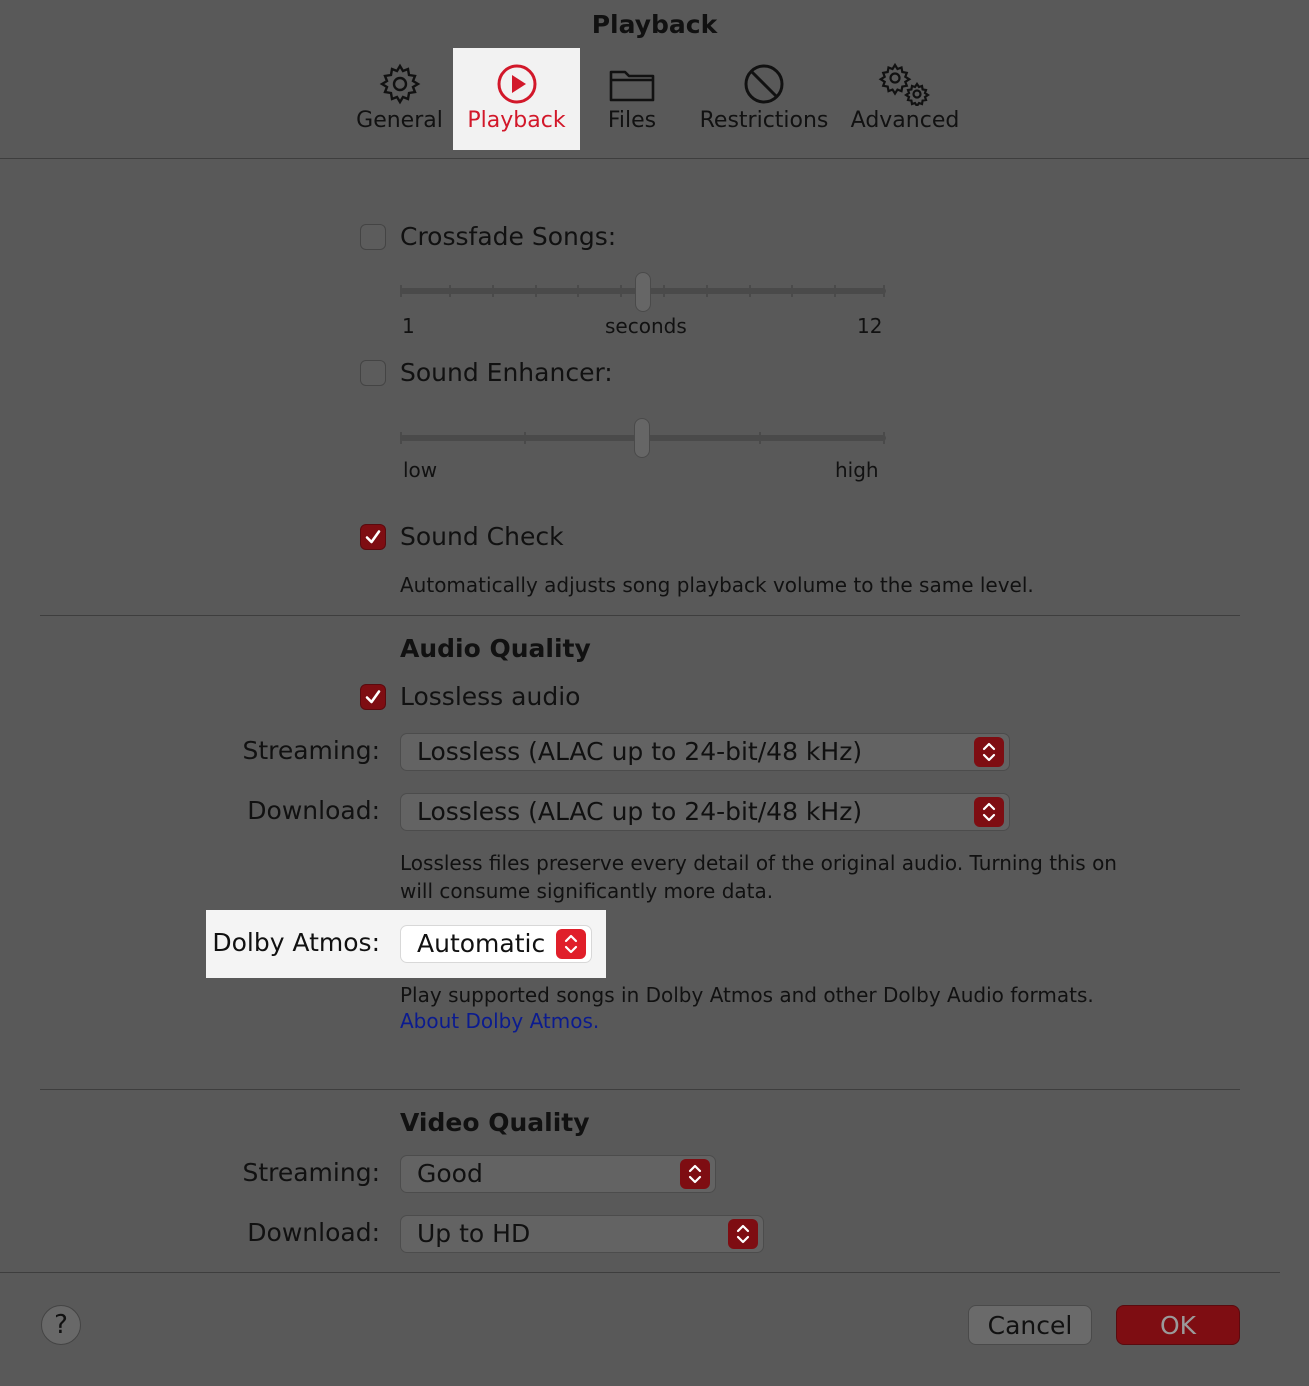 The height and width of the screenshot is (1386, 1309). Describe the element at coordinates (61, 1325) in the screenshot. I see `help-button: ?` at that location.